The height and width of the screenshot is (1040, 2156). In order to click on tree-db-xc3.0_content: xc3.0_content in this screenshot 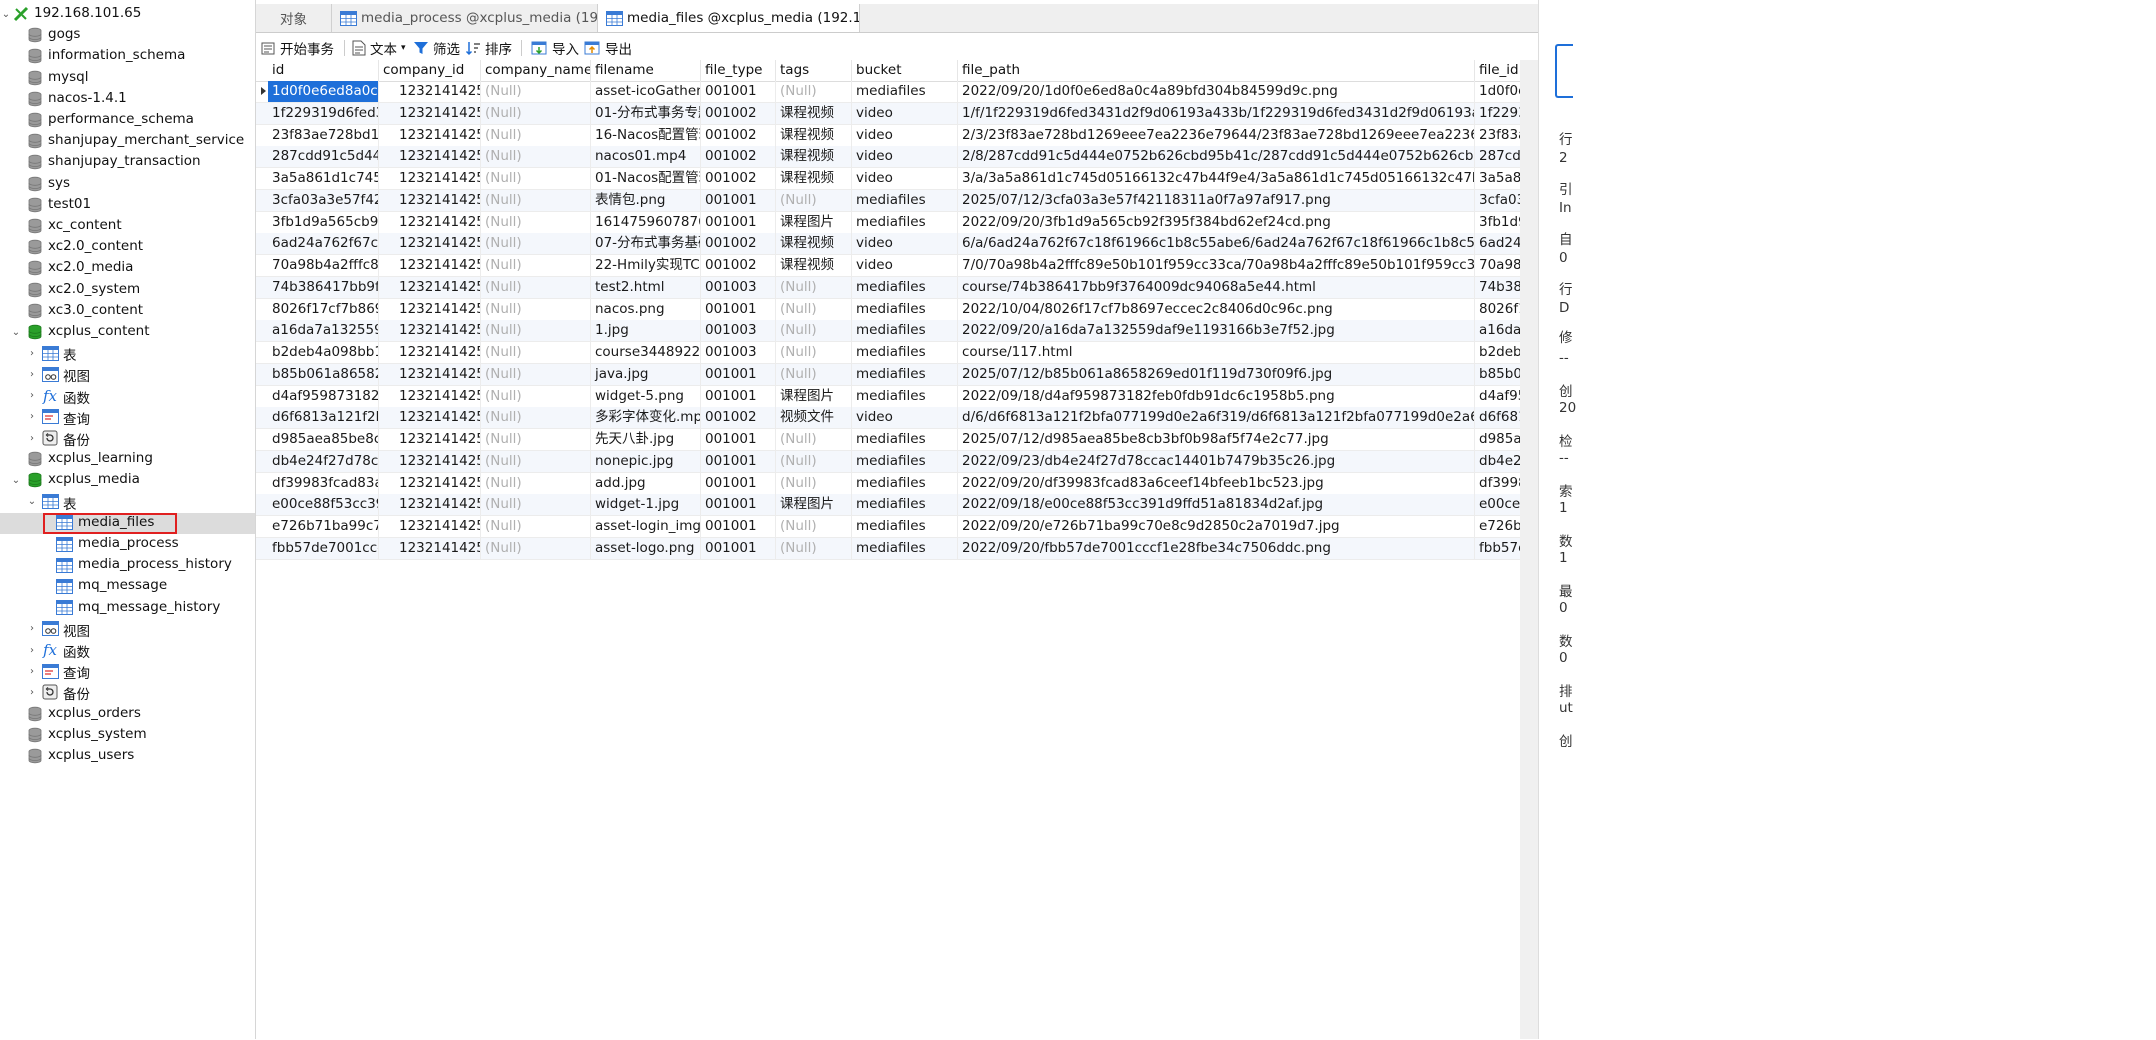, I will do `click(127, 311)`.